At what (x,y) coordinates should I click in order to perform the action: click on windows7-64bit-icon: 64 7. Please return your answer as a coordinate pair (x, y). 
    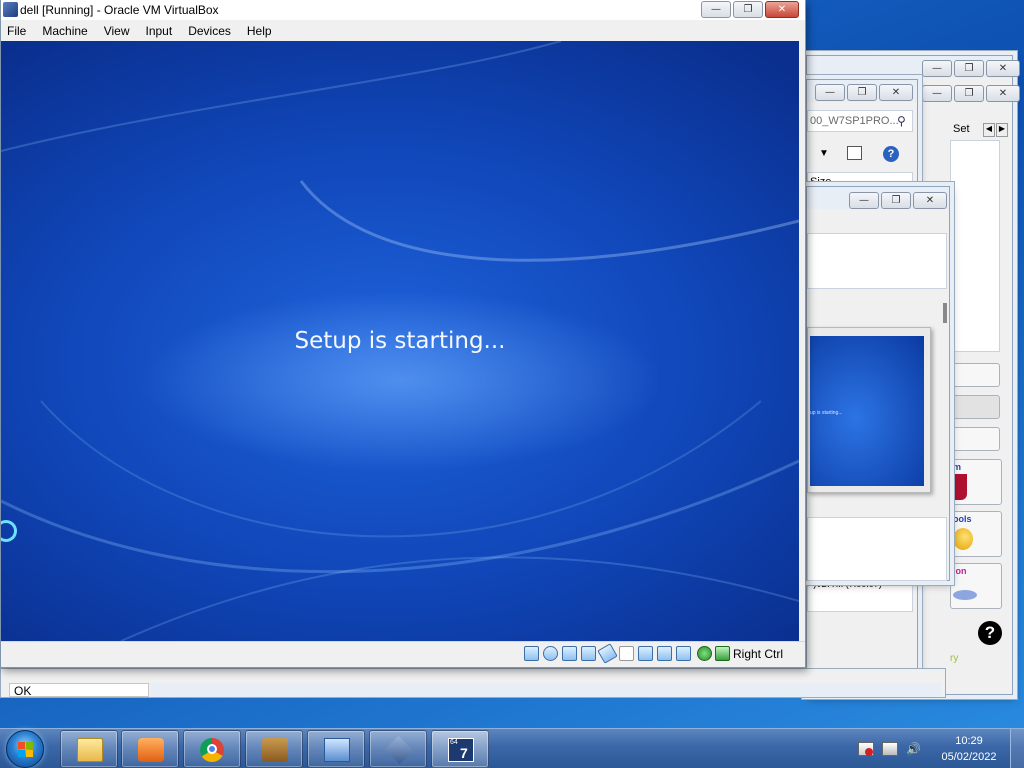
    Looking at the image, I should click on (461, 750).